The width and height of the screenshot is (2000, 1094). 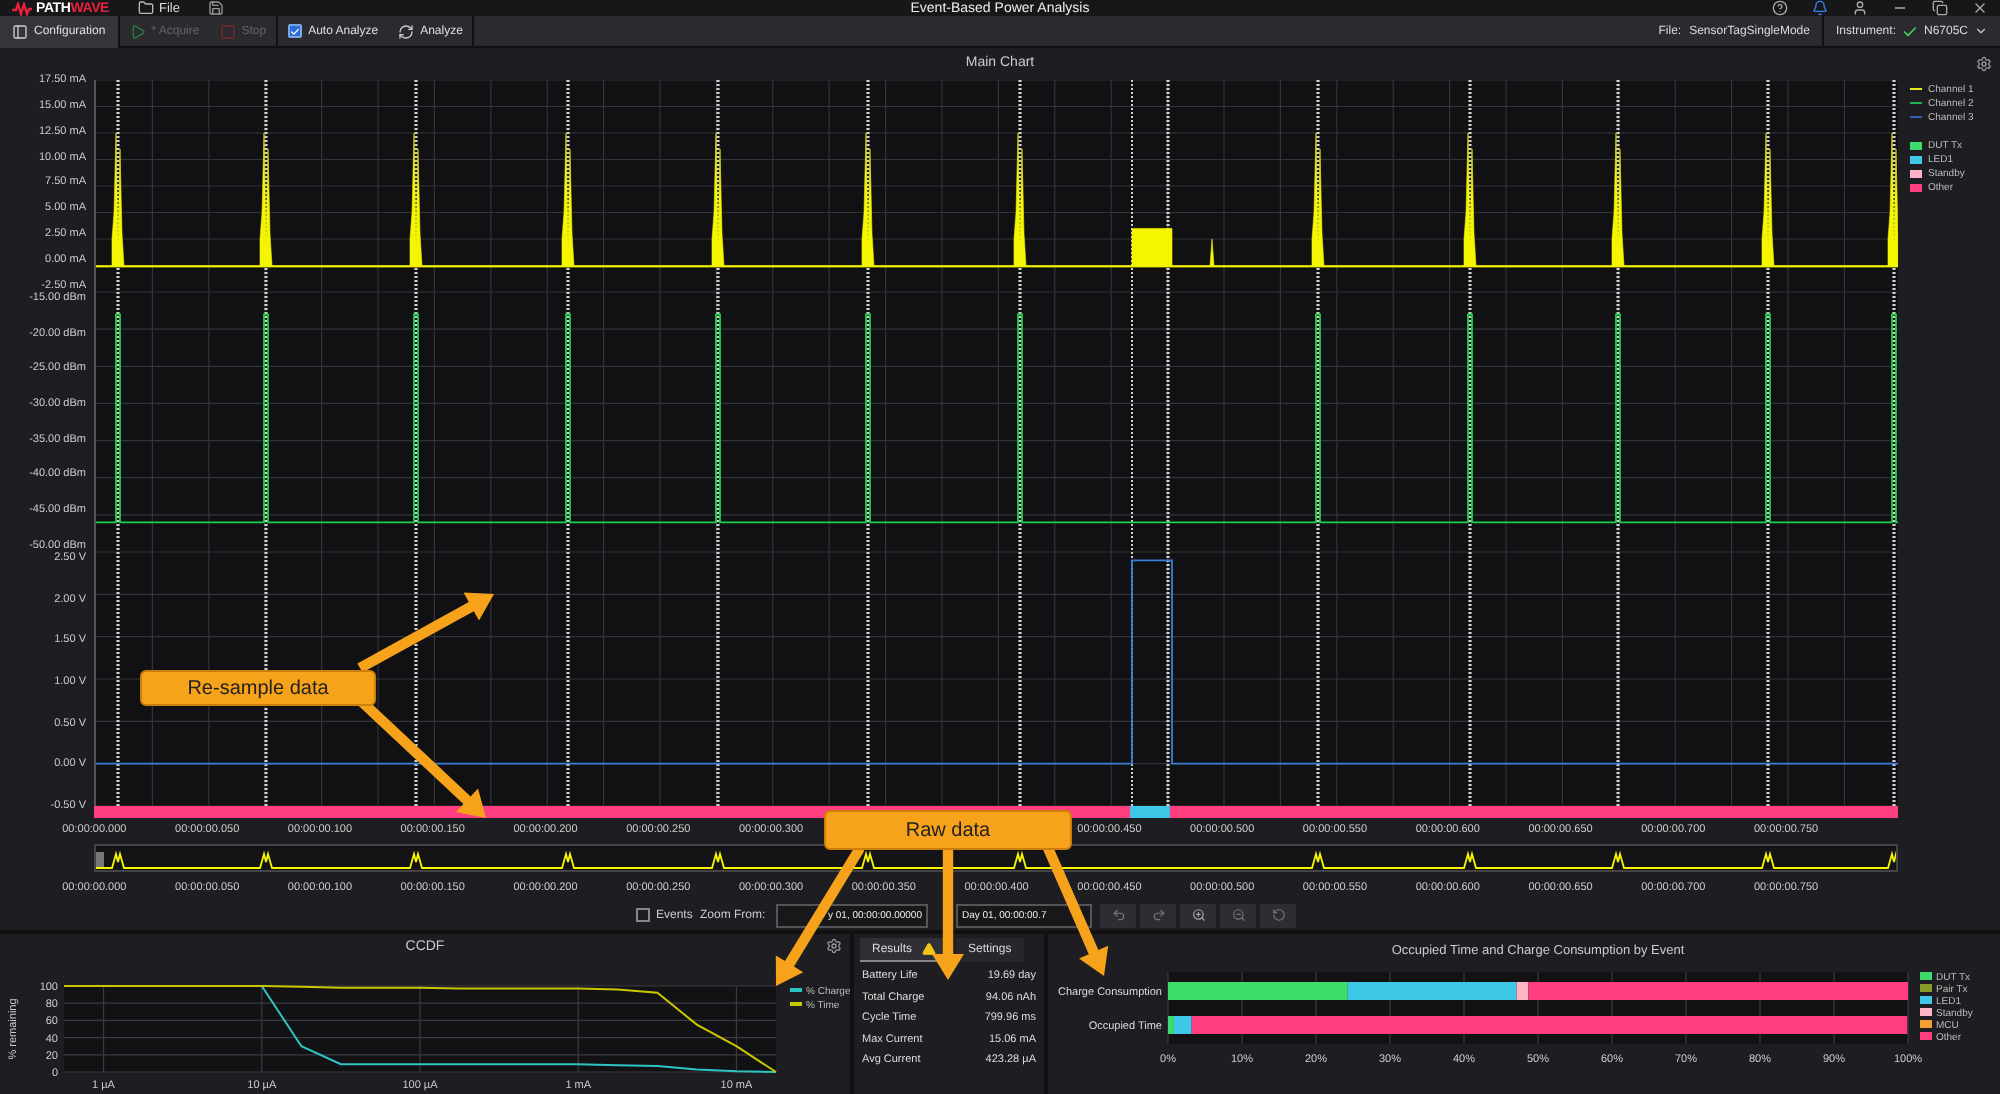 I want to click on zoom-in-button, so click(x=1198, y=915).